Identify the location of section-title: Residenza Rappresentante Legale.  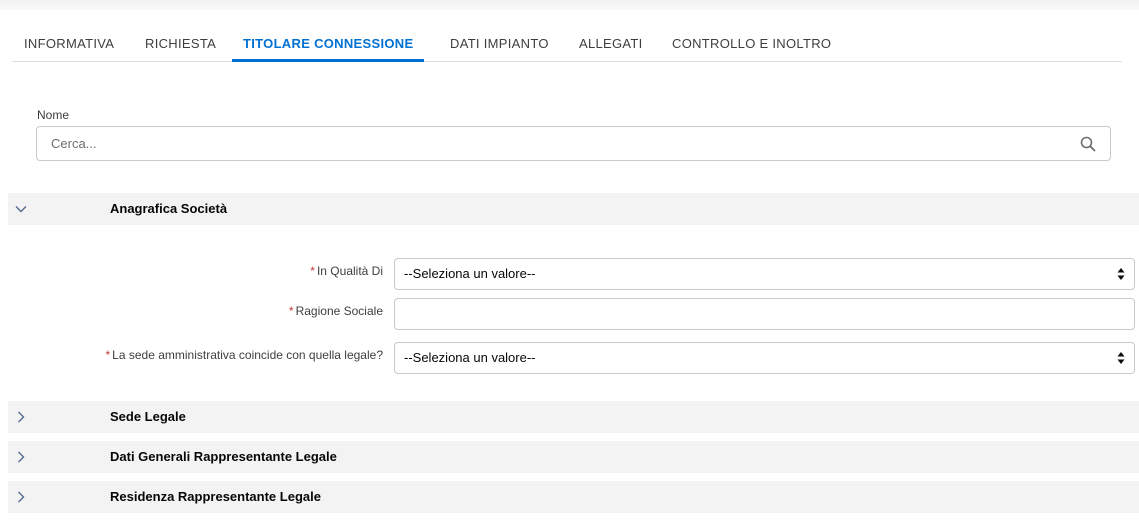
(215, 496).